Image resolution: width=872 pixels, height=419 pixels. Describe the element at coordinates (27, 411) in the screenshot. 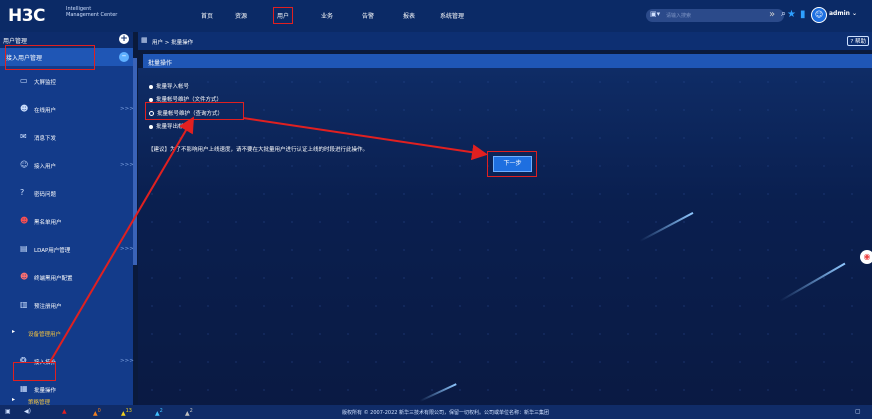

I see `sound-icon: ◀)` at that location.